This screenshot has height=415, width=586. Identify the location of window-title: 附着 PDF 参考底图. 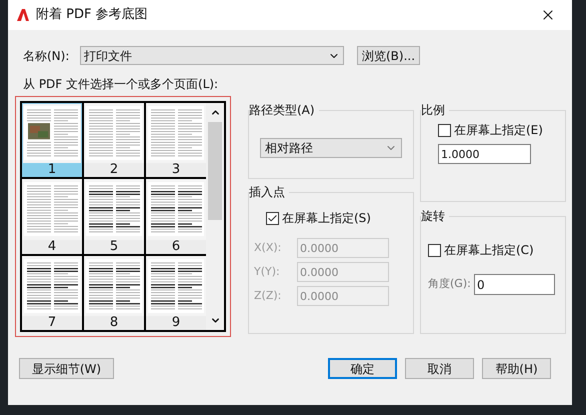
(92, 15).